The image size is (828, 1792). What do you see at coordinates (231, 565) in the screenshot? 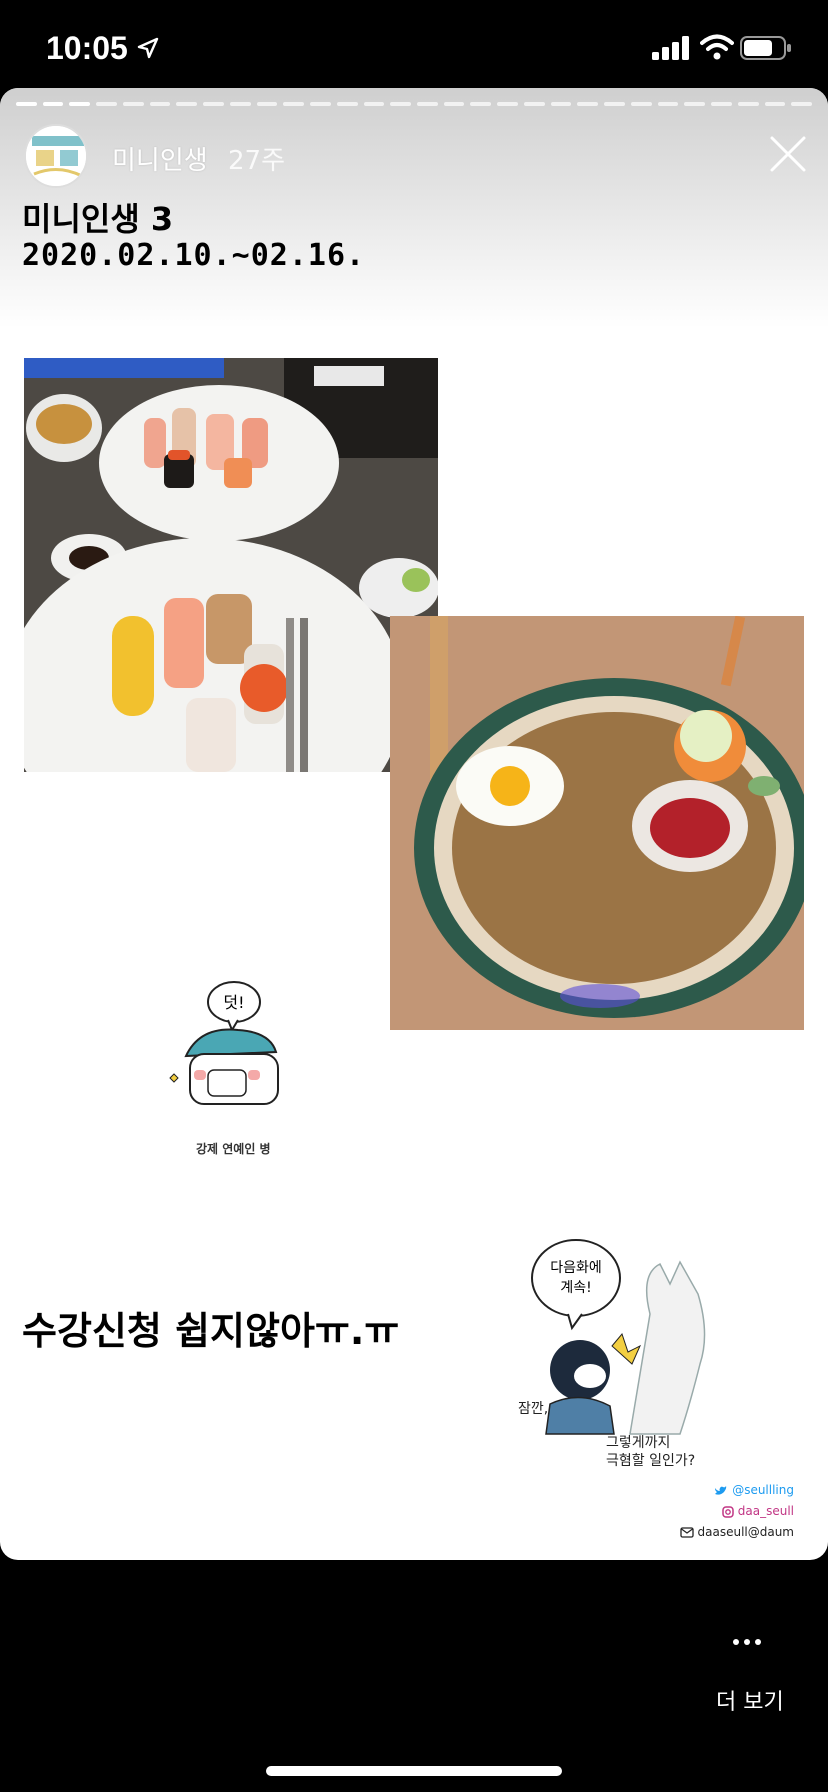
I see `sushi-photo` at bounding box center [231, 565].